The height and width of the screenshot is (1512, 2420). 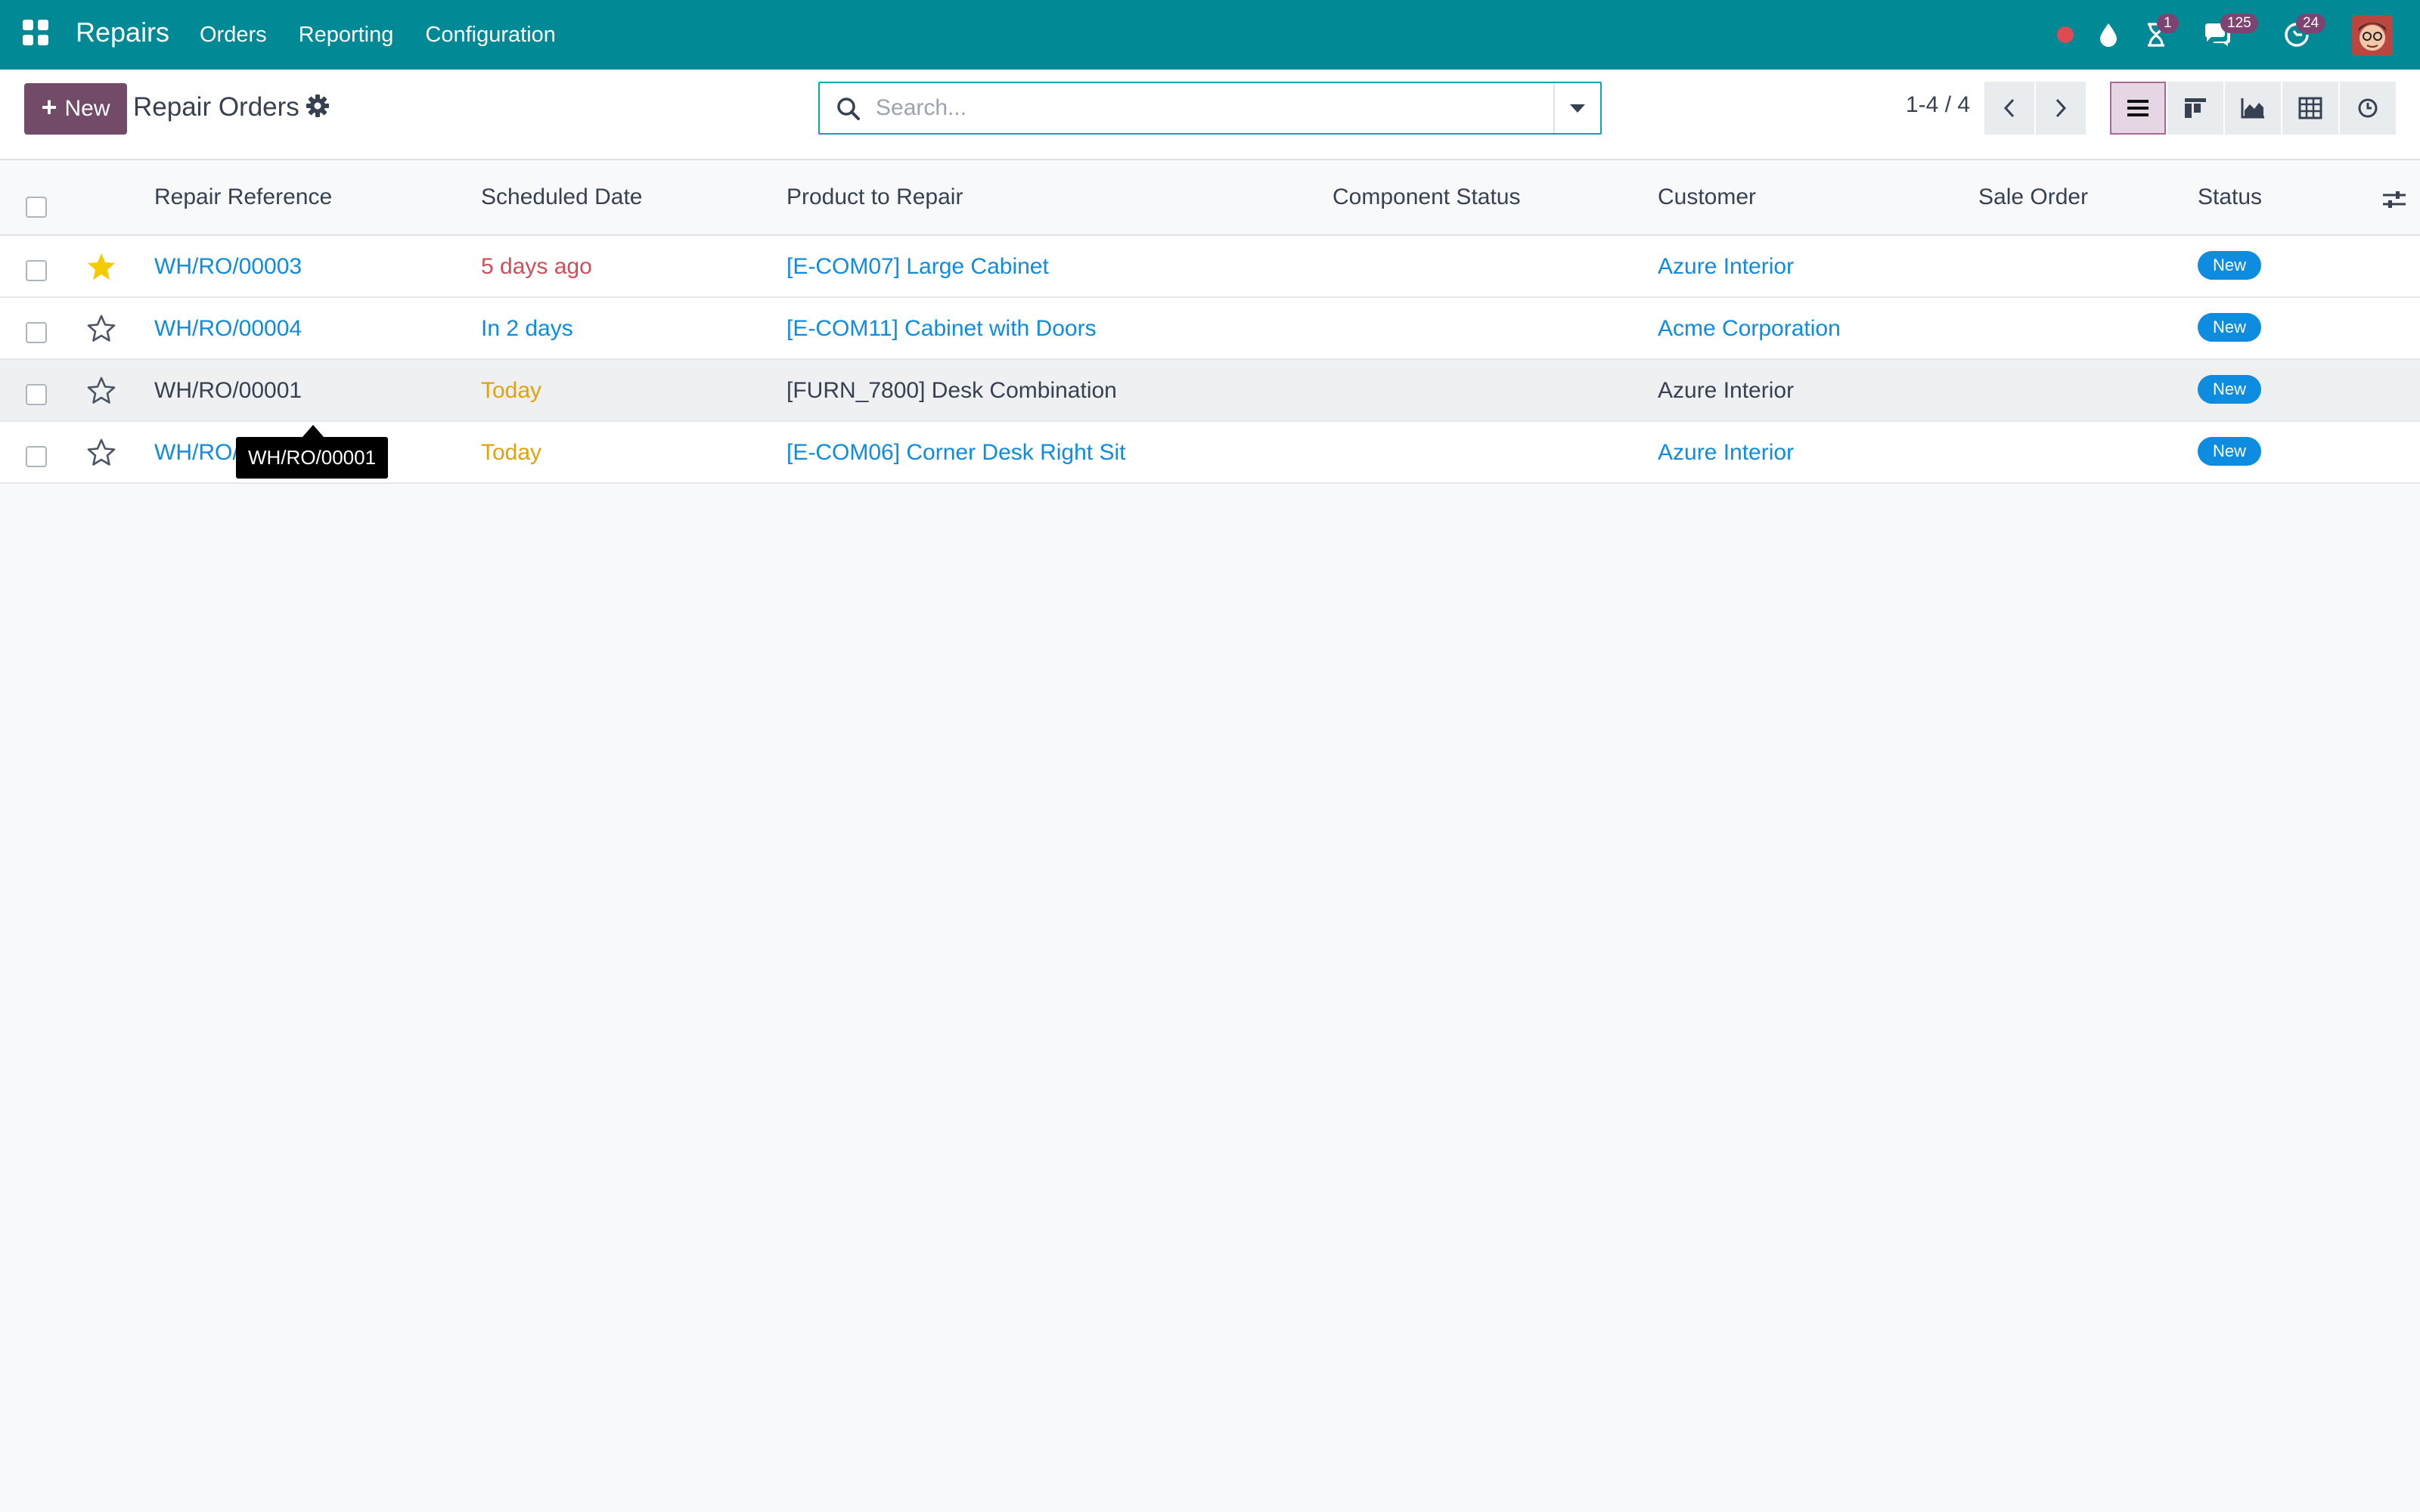 I want to click on search-options-toggle, so click(x=1576, y=108).